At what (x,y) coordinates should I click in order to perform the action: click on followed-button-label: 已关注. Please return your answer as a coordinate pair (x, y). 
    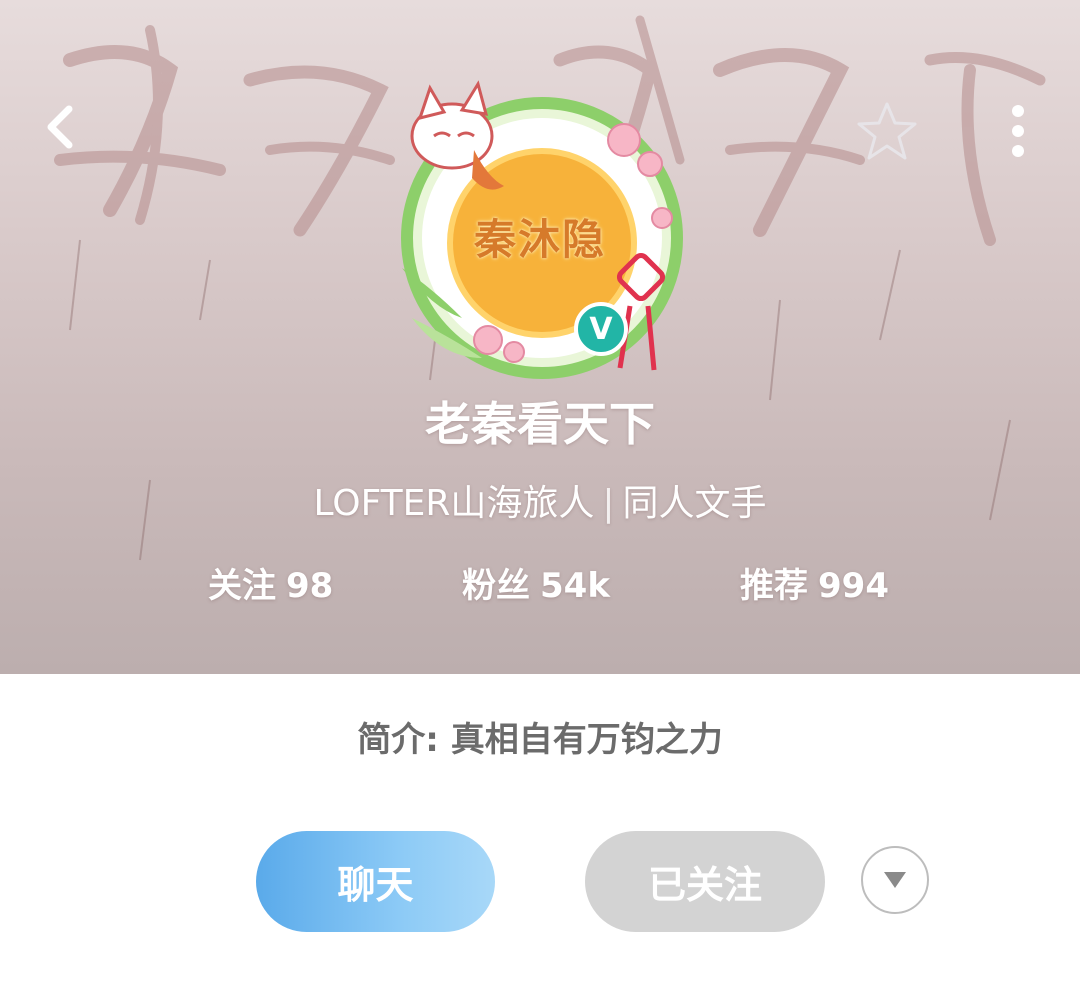
    Looking at the image, I should click on (704, 885).